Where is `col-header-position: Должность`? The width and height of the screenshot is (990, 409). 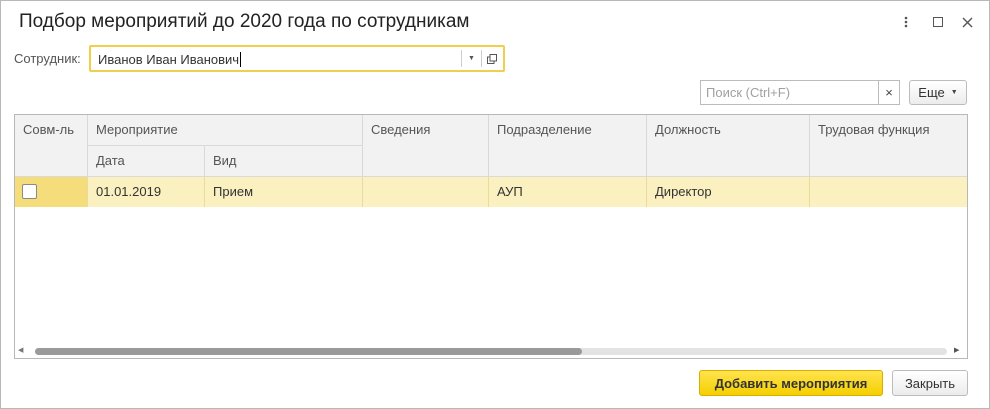
col-header-position: Должность is located at coordinates (728, 146).